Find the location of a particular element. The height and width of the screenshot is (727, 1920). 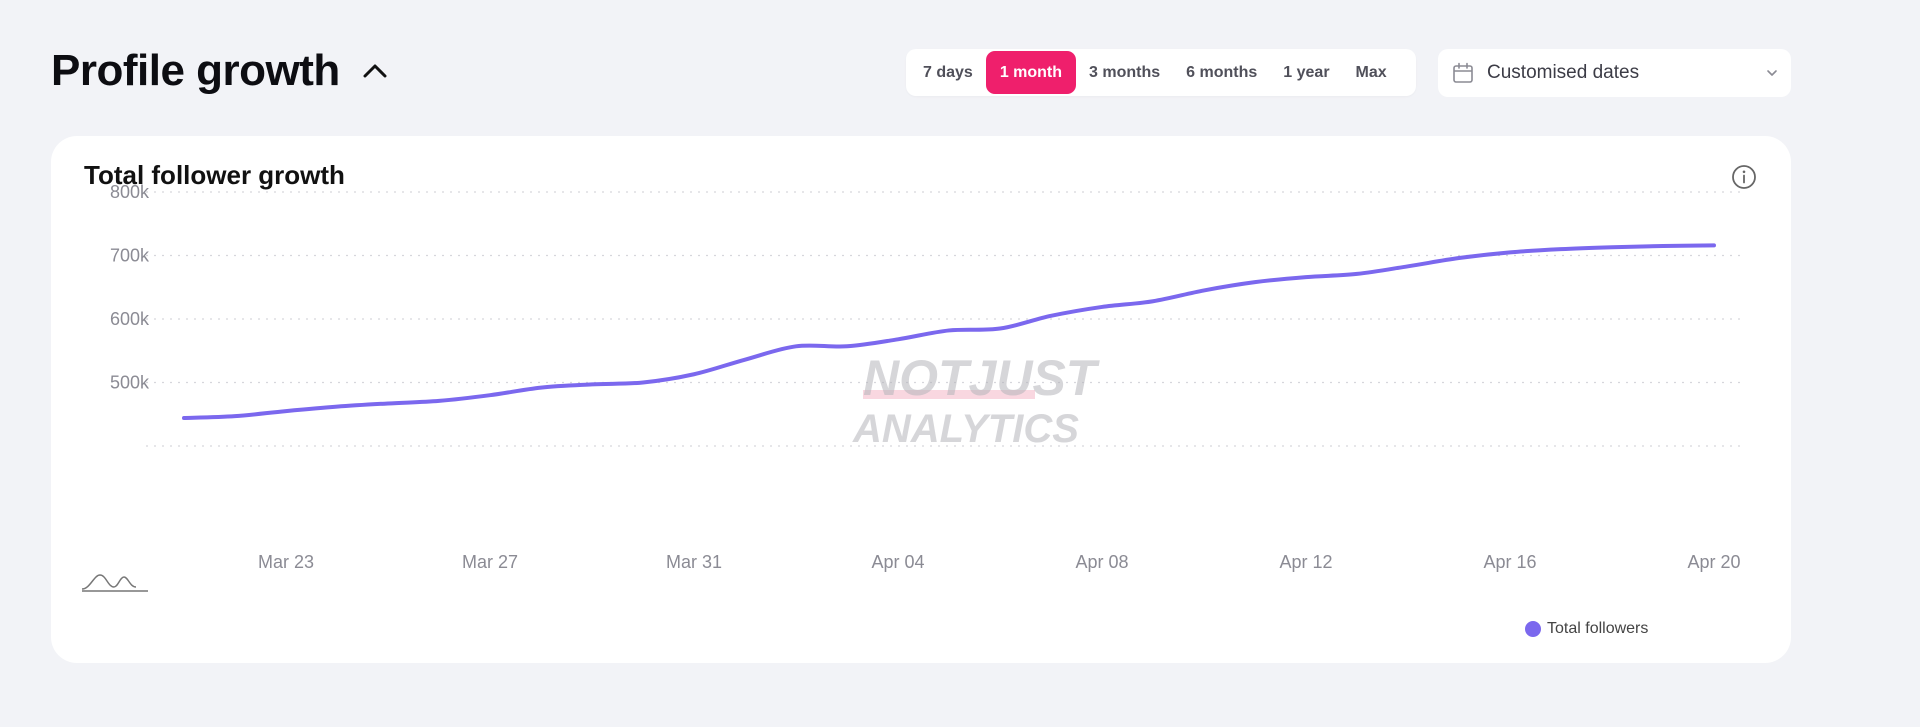

x-tick-label: Apr 20 is located at coordinates (1713, 562).